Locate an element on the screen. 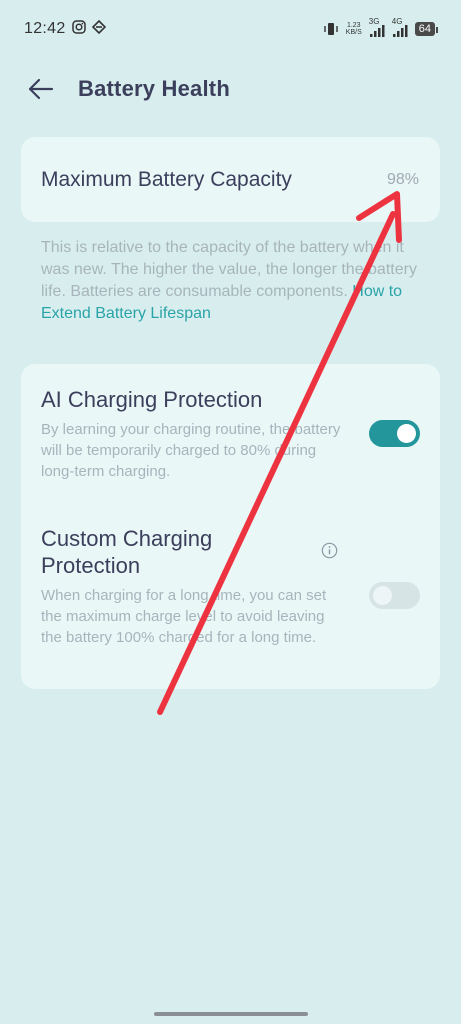  custom-charging-protection-toggle is located at coordinates (394, 595).